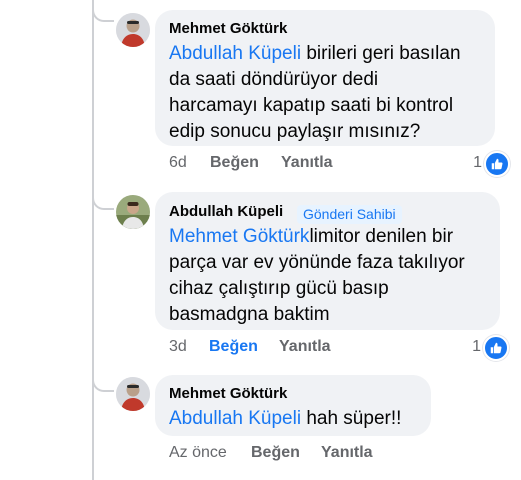  Describe the element at coordinates (349, 214) in the screenshot. I see `author-badge: Gönderi Sahibi` at that location.